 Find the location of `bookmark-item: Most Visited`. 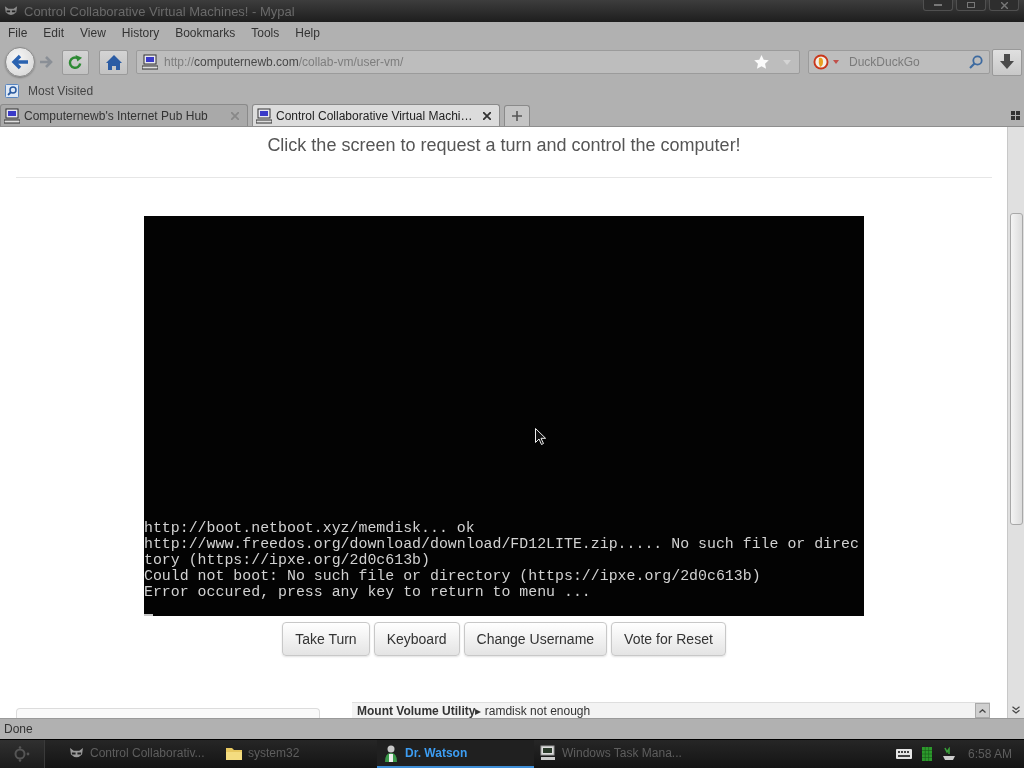

bookmark-item: Most Visited is located at coordinates (49, 91).